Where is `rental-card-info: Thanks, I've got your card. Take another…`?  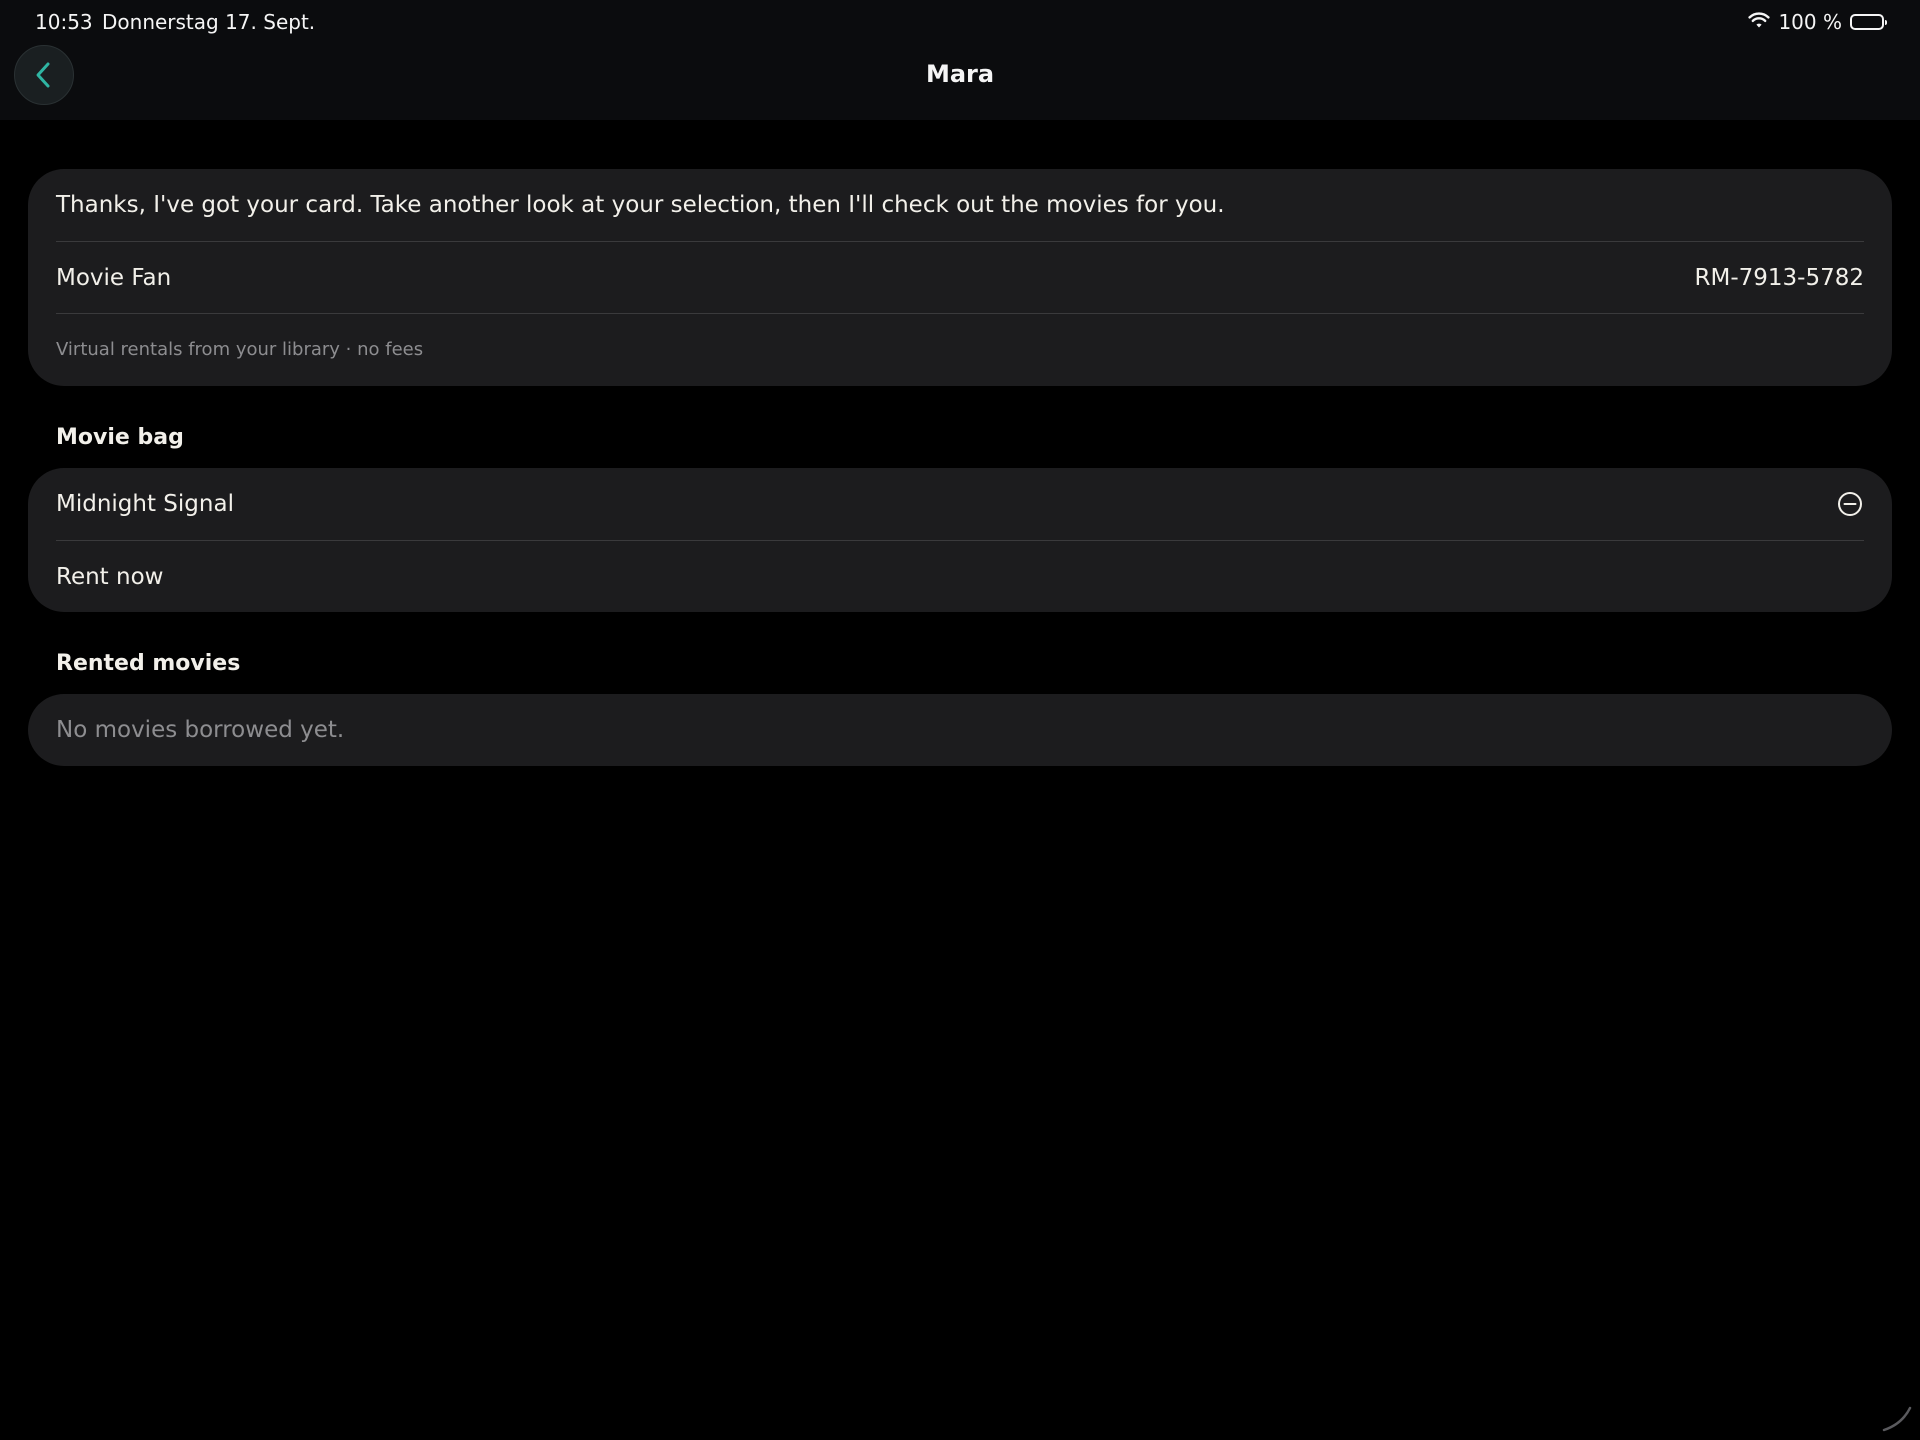 rental-card-info: Thanks, I've got your card. Take another… is located at coordinates (960, 277).